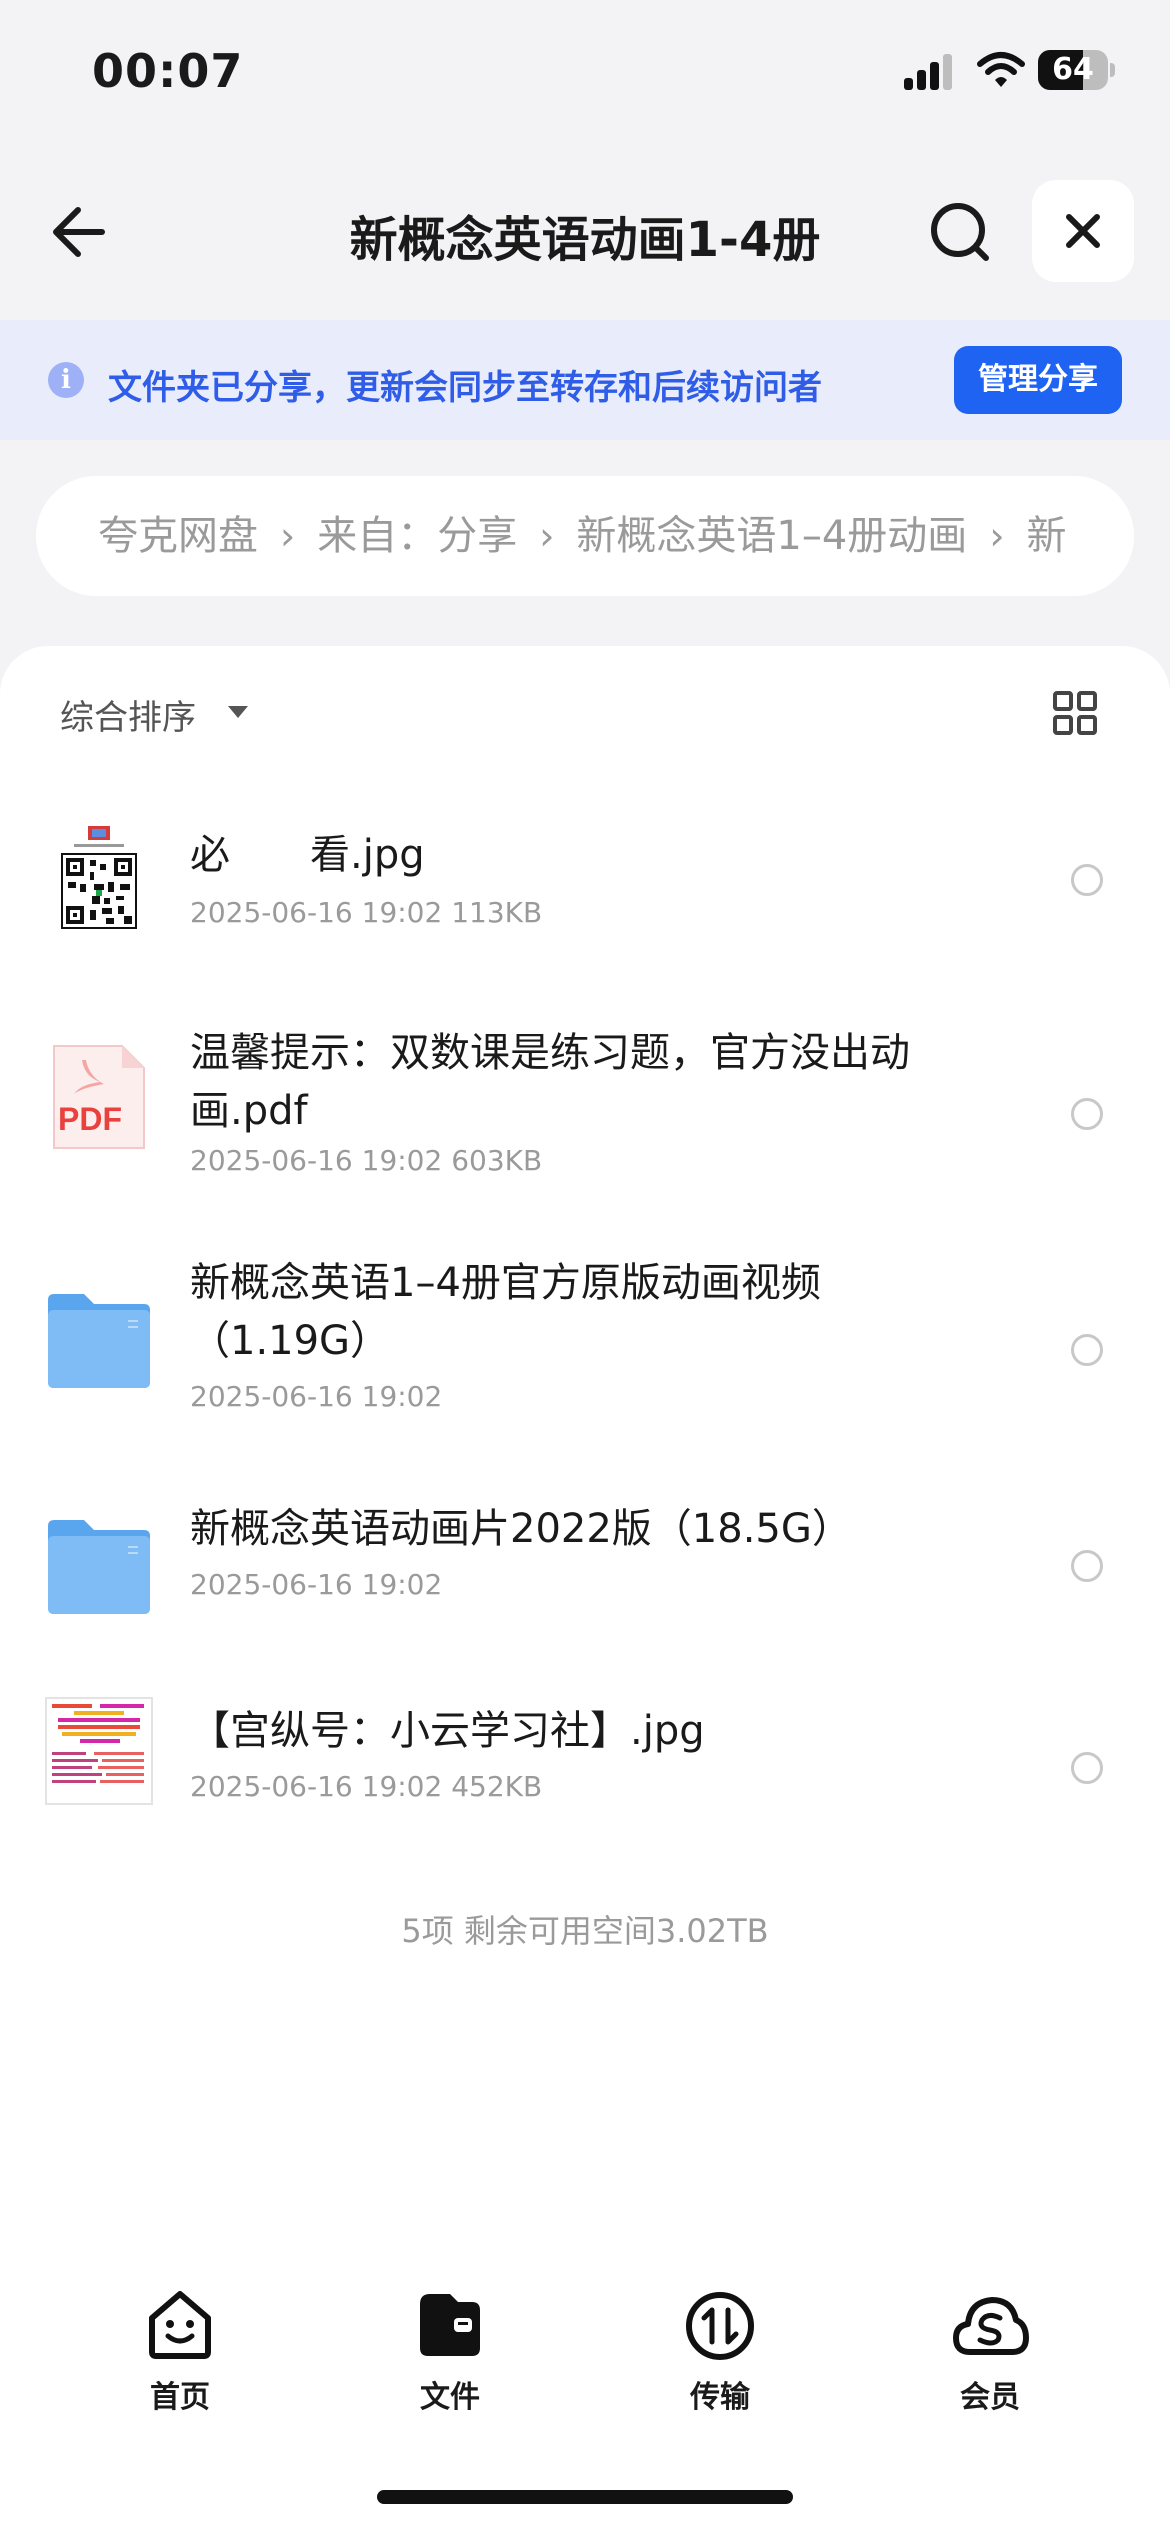  What do you see at coordinates (465, 388) in the screenshot?
I see `share-banner-text: 文件夹已分享，更新会同步至转存和后续访问者` at bounding box center [465, 388].